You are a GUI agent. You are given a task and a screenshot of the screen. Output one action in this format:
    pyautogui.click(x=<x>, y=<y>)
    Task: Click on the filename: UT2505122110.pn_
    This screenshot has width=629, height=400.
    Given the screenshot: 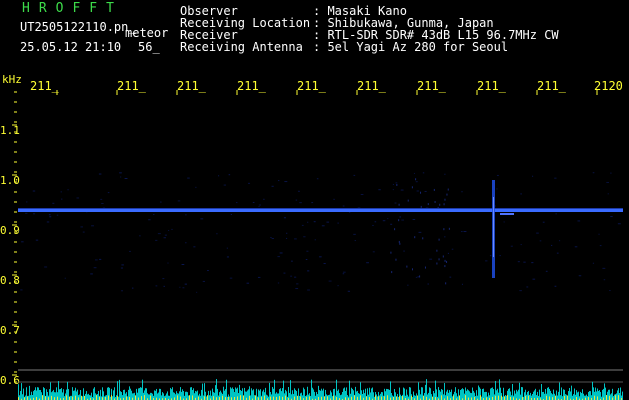 What is the action you would take?
    pyautogui.click(x=78, y=27)
    